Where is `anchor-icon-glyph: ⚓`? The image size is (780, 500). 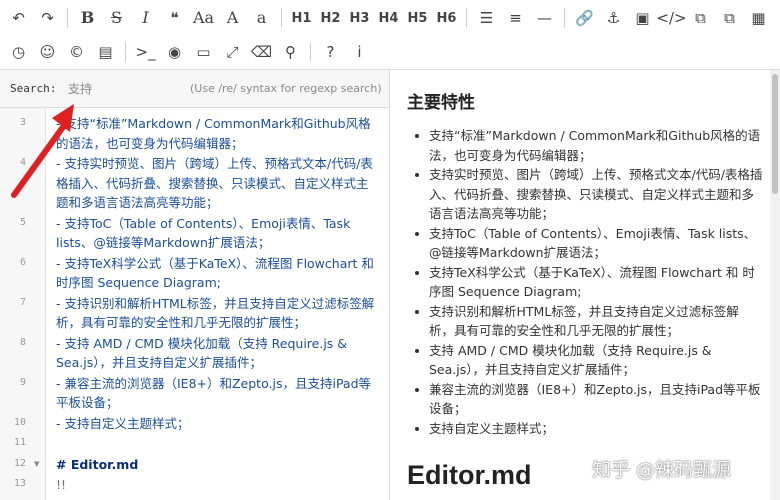
anchor-icon-glyph: ⚓ is located at coordinates (613, 17).